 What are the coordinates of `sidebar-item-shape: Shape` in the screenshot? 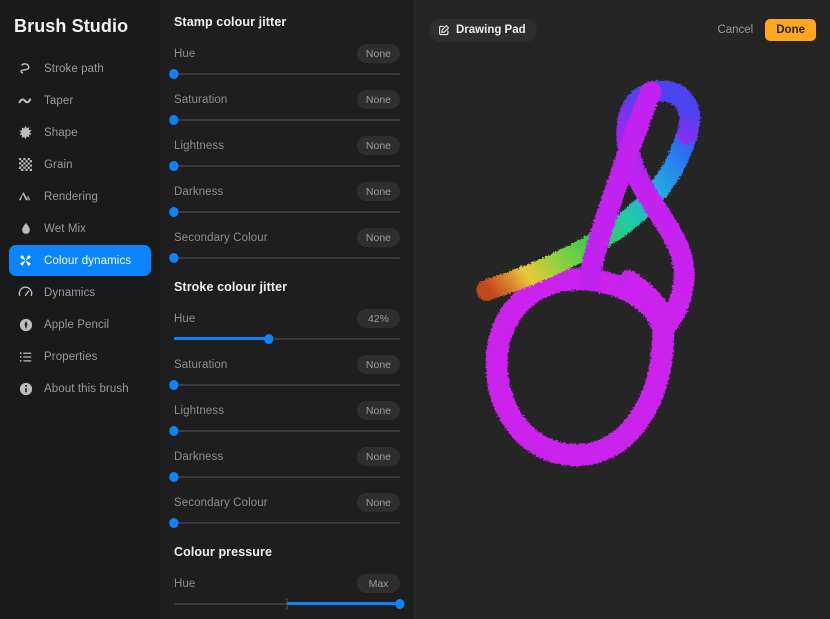 It's located at (80, 132).